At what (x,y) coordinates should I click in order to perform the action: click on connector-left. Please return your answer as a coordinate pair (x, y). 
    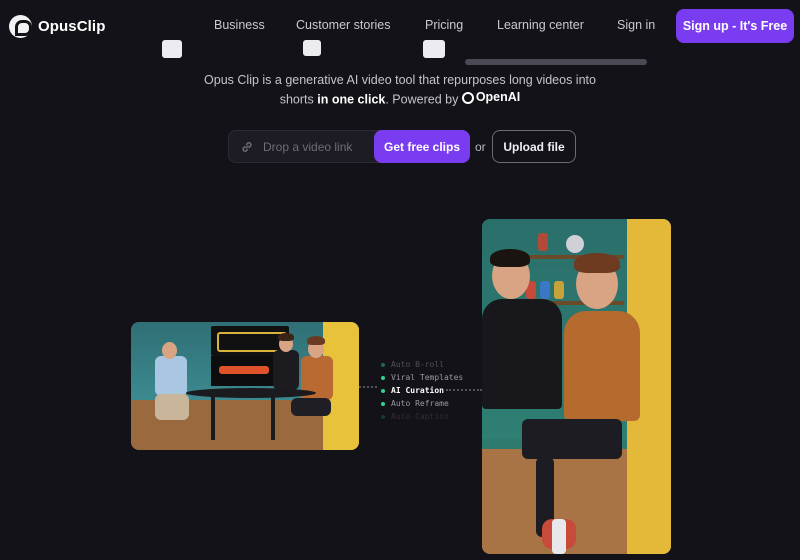
    Looking at the image, I should click on (368, 387).